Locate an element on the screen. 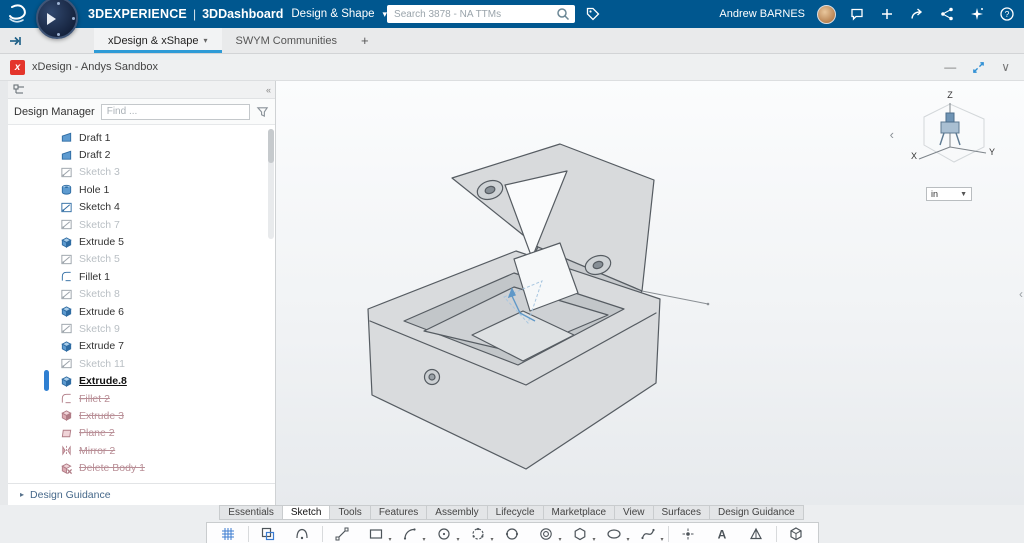 This screenshot has width=1024, height=543. tree-item-label: Sketch 7 is located at coordinates (99, 224).